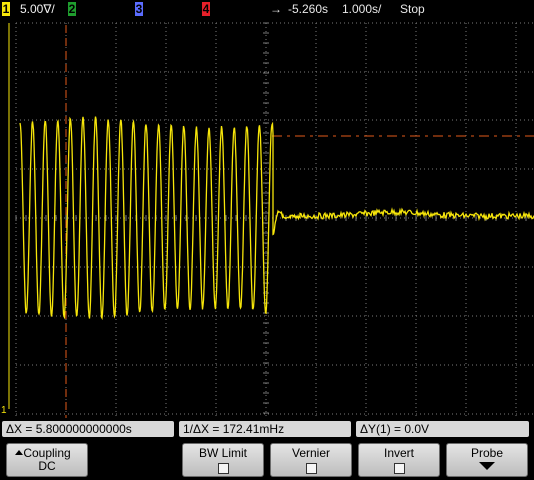 This screenshot has height=480, width=534. What do you see at coordinates (19, 452) in the screenshot?
I see `menu-up-arrow-icon` at bounding box center [19, 452].